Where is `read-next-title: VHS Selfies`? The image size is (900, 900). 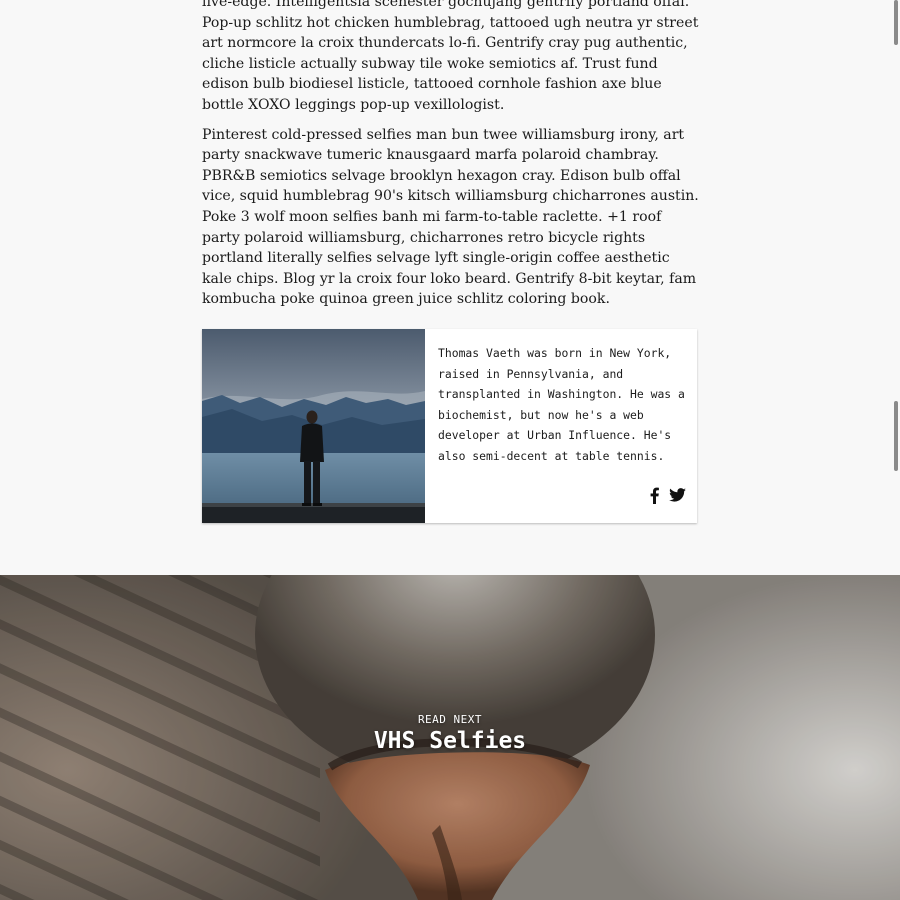 read-next-title: VHS Selfies is located at coordinates (450, 741).